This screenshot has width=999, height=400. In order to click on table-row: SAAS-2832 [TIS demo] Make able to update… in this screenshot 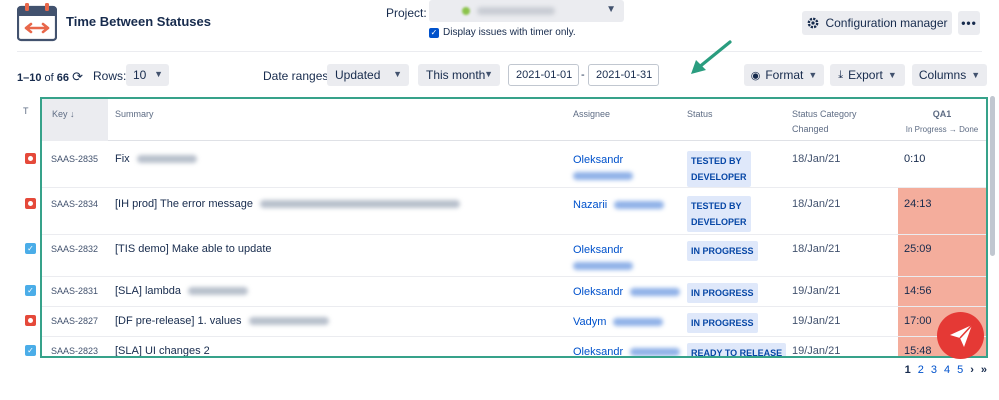, I will do `click(514, 256)`.